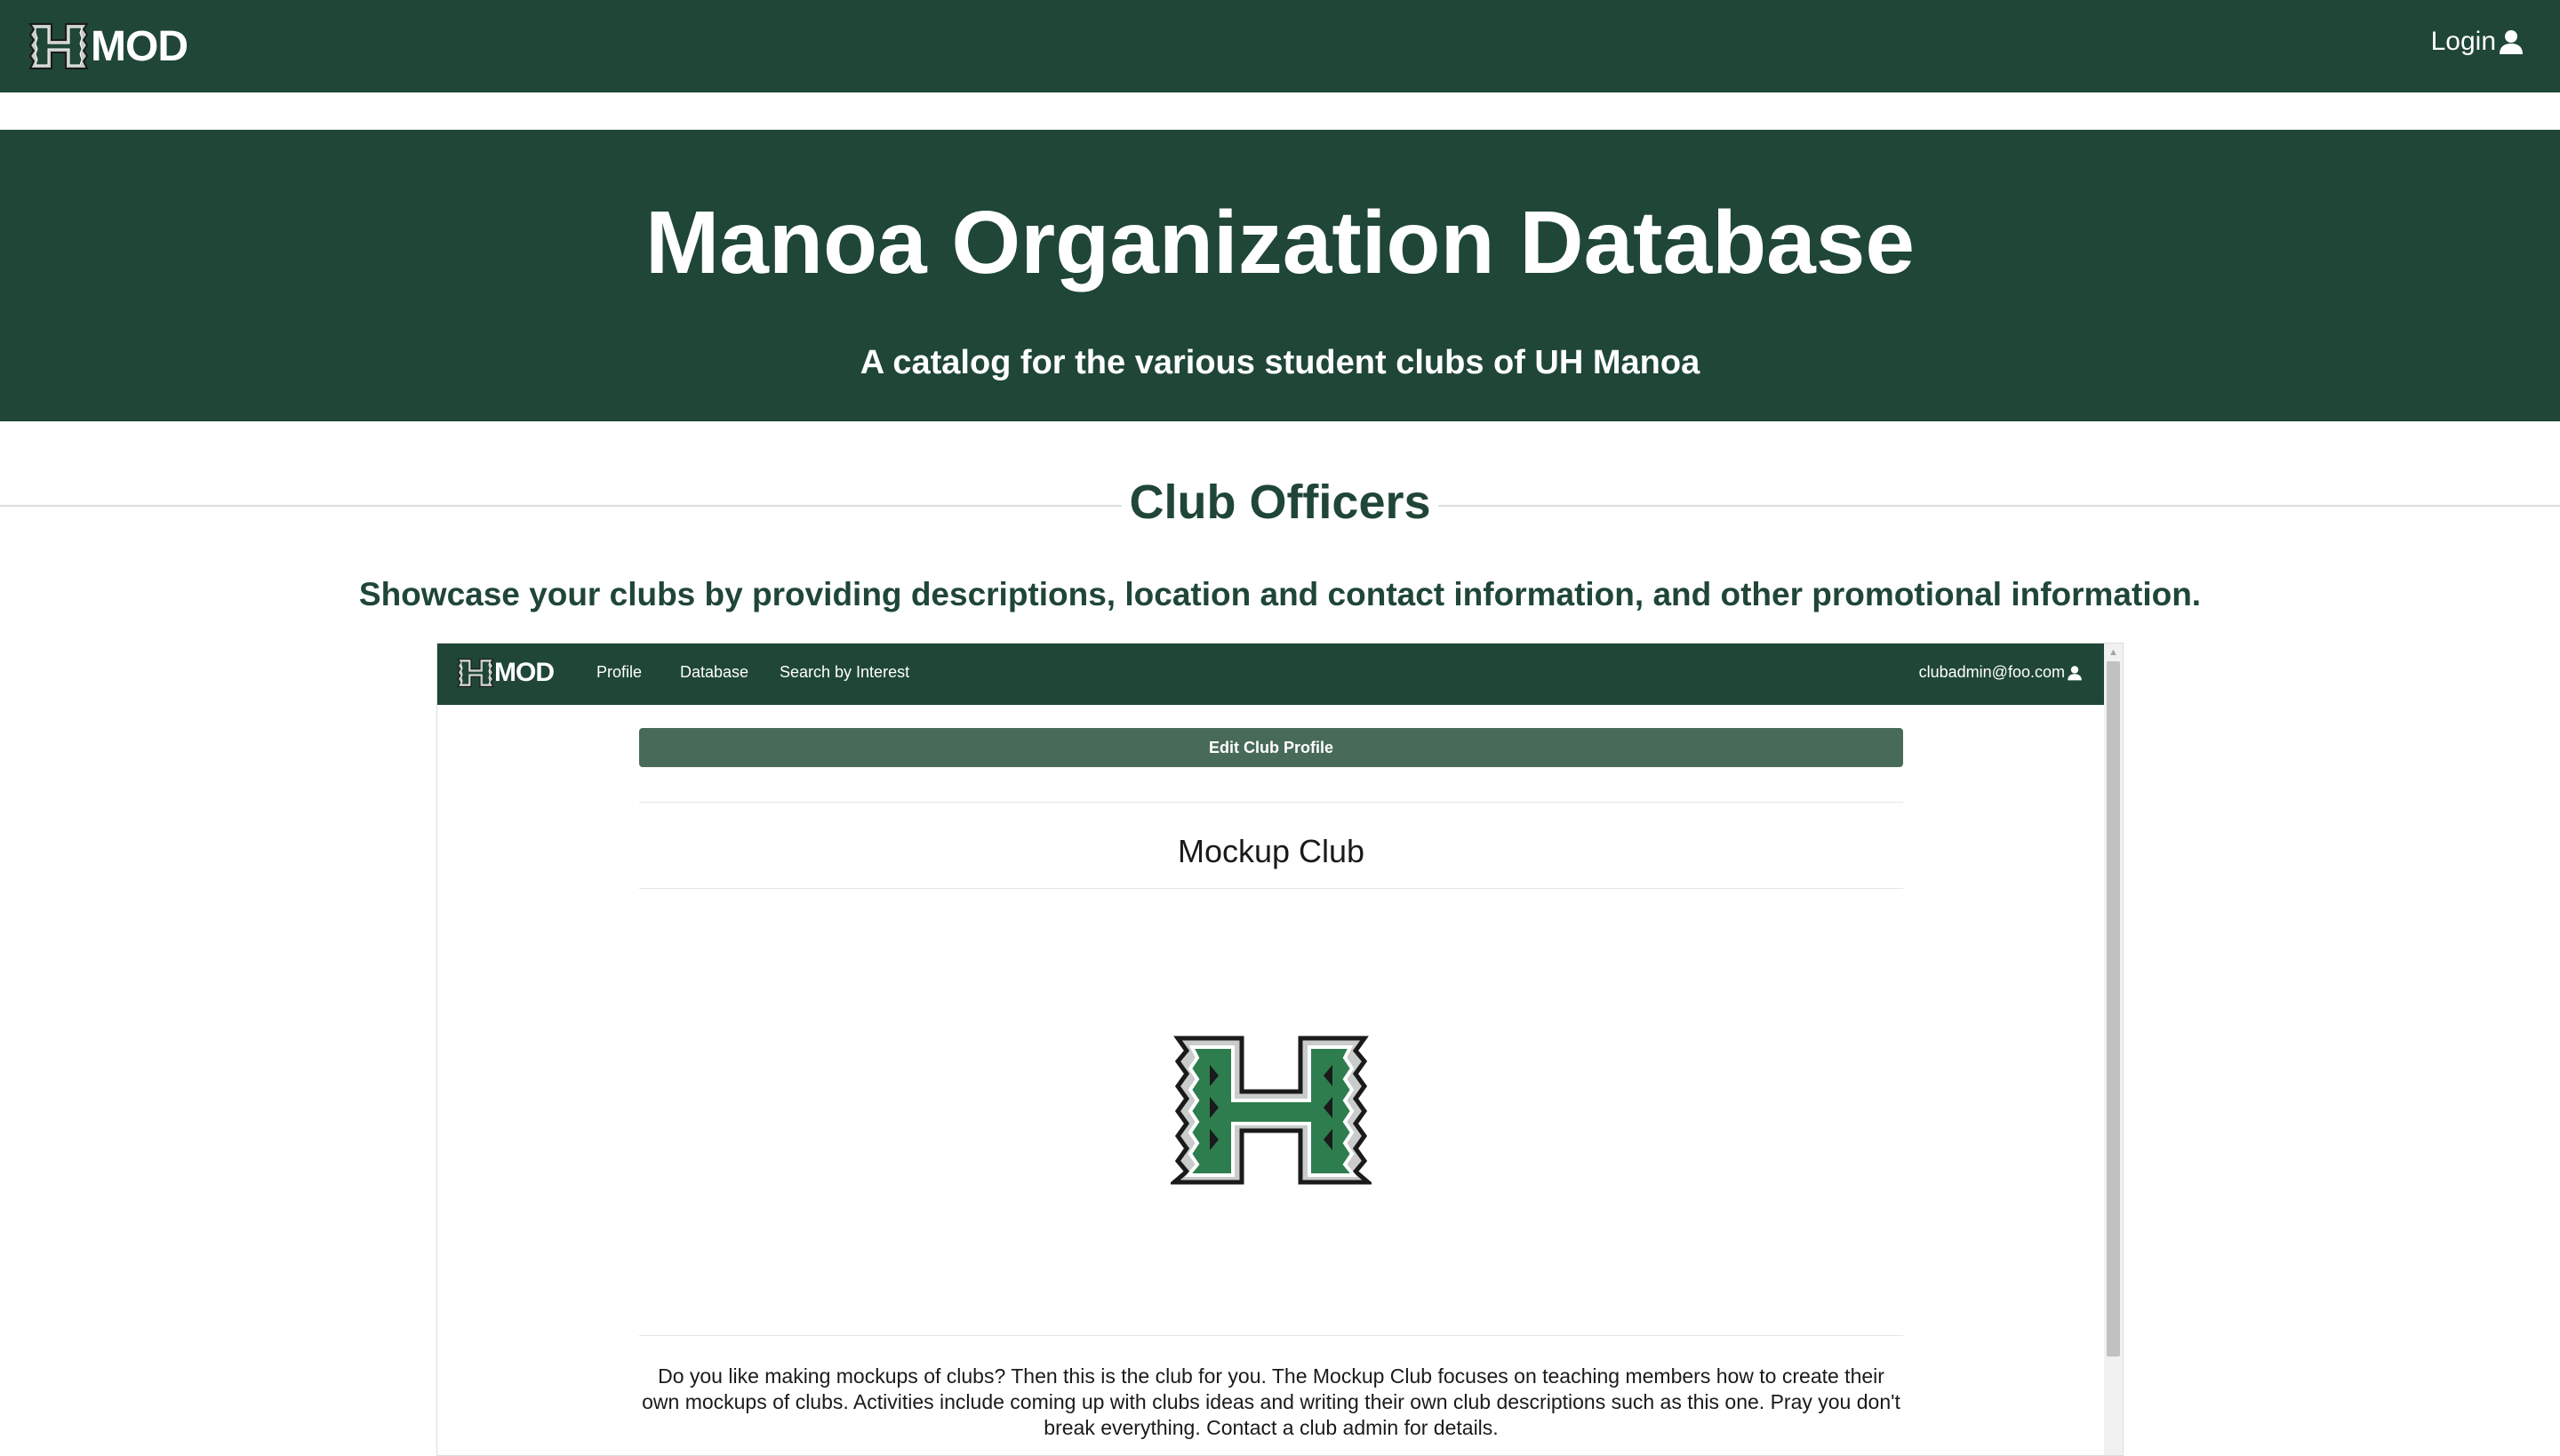 Image resolution: width=2560 pixels, height=1456 pixels. What do you see at coordinates (2113, 1008) in the screenshot?
I see `preview-scrollbar-thumb` at bounding box center [2113, 1008].